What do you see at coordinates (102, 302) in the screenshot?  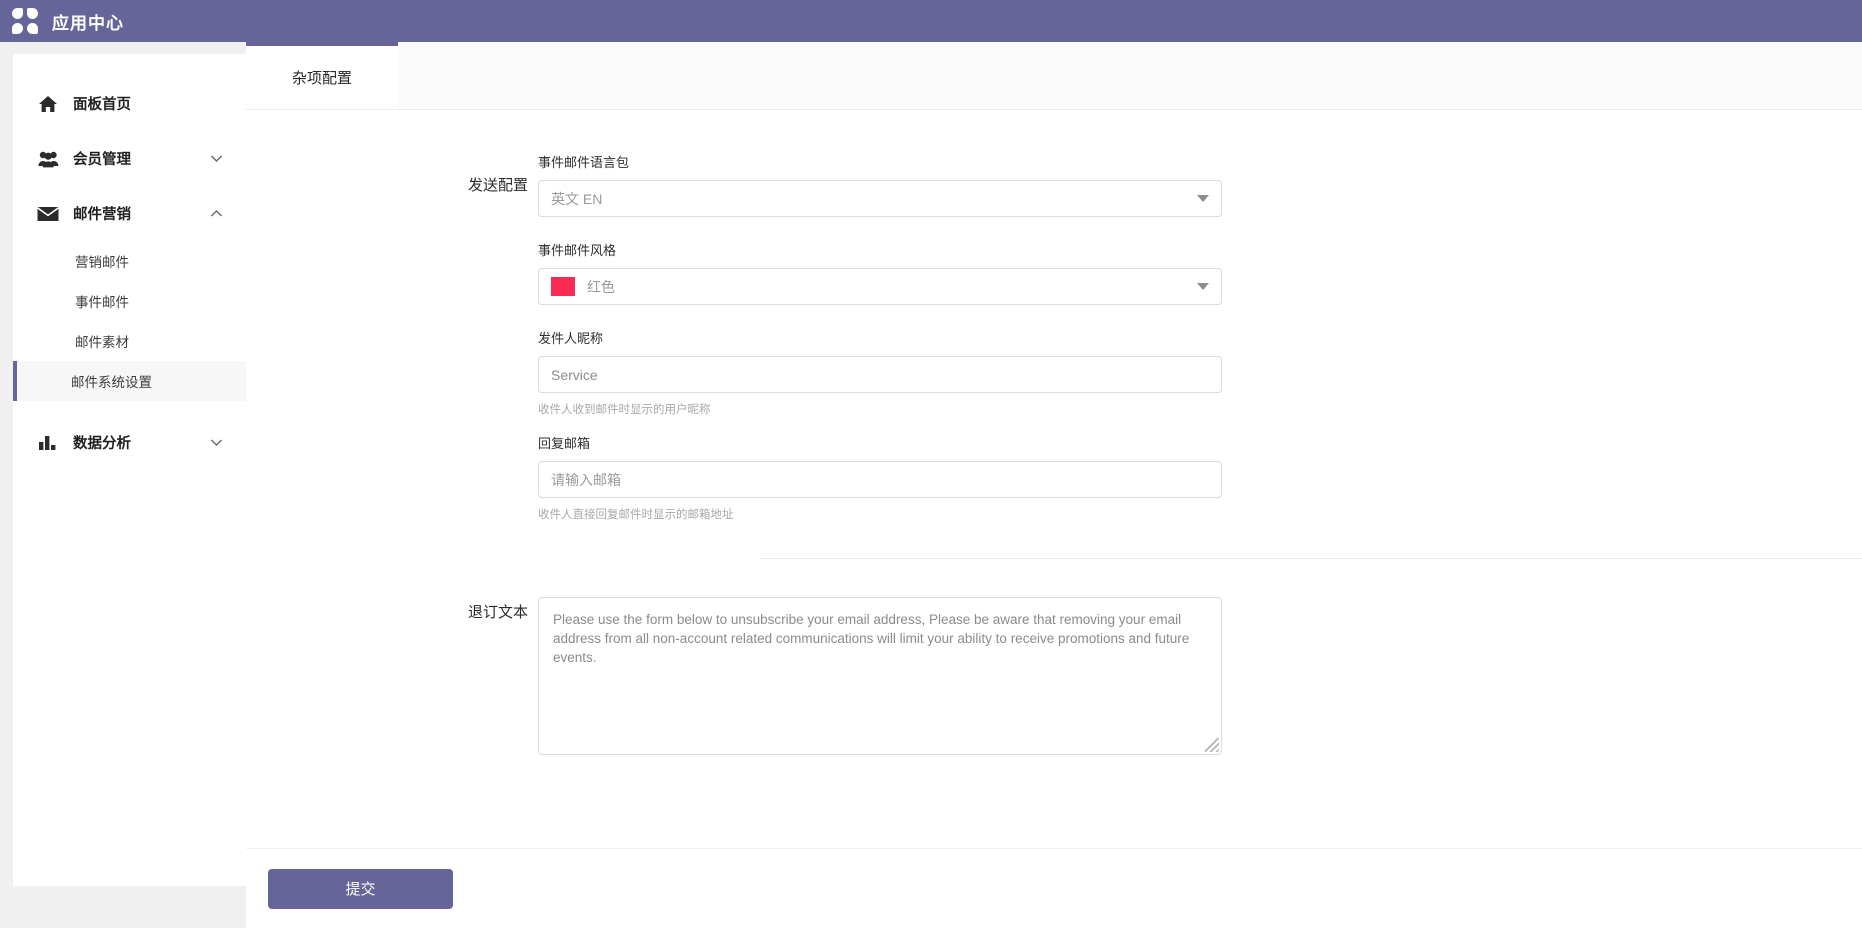 I see `sidebar-subitem-label: 事件邮件` at bounding box center [102, 302].